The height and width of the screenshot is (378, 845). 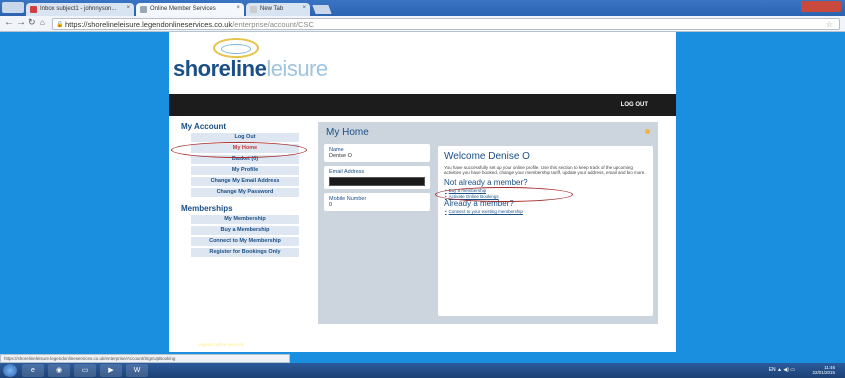 What do you see at coordinates (204, 126) in the screenshot?
I see `my-account-heading: My Account` at bounding box center [204, 126].